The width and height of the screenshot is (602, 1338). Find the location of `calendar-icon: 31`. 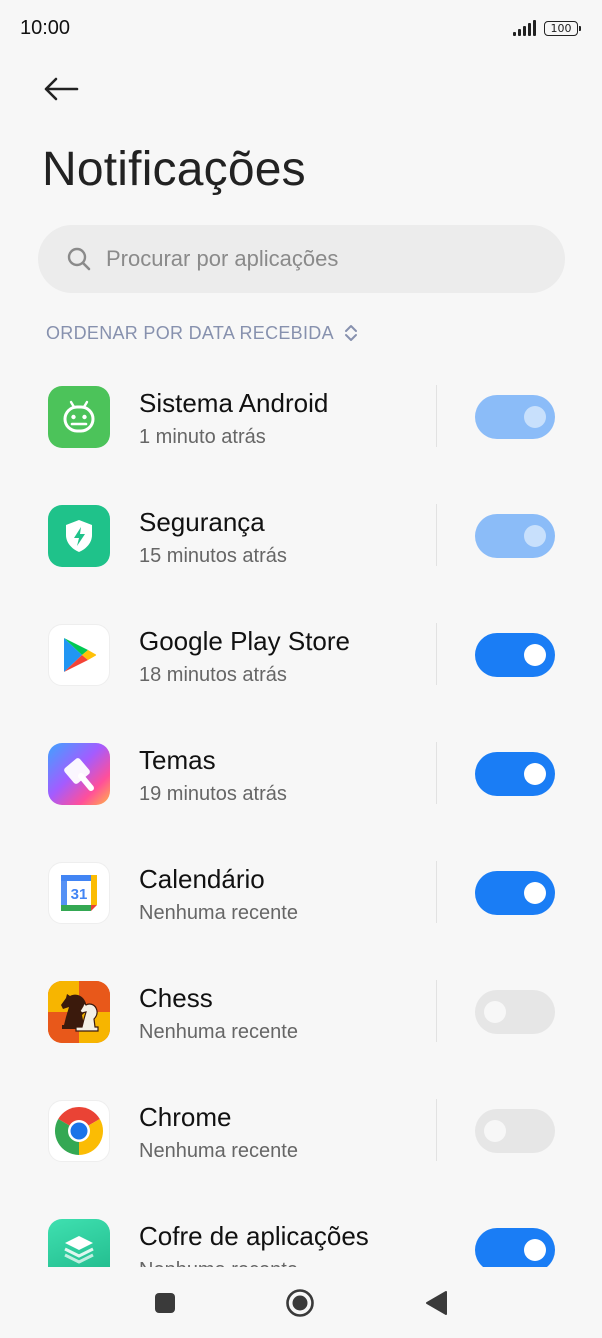

calendar-icon: 31 is located at coordinates (79, 893).